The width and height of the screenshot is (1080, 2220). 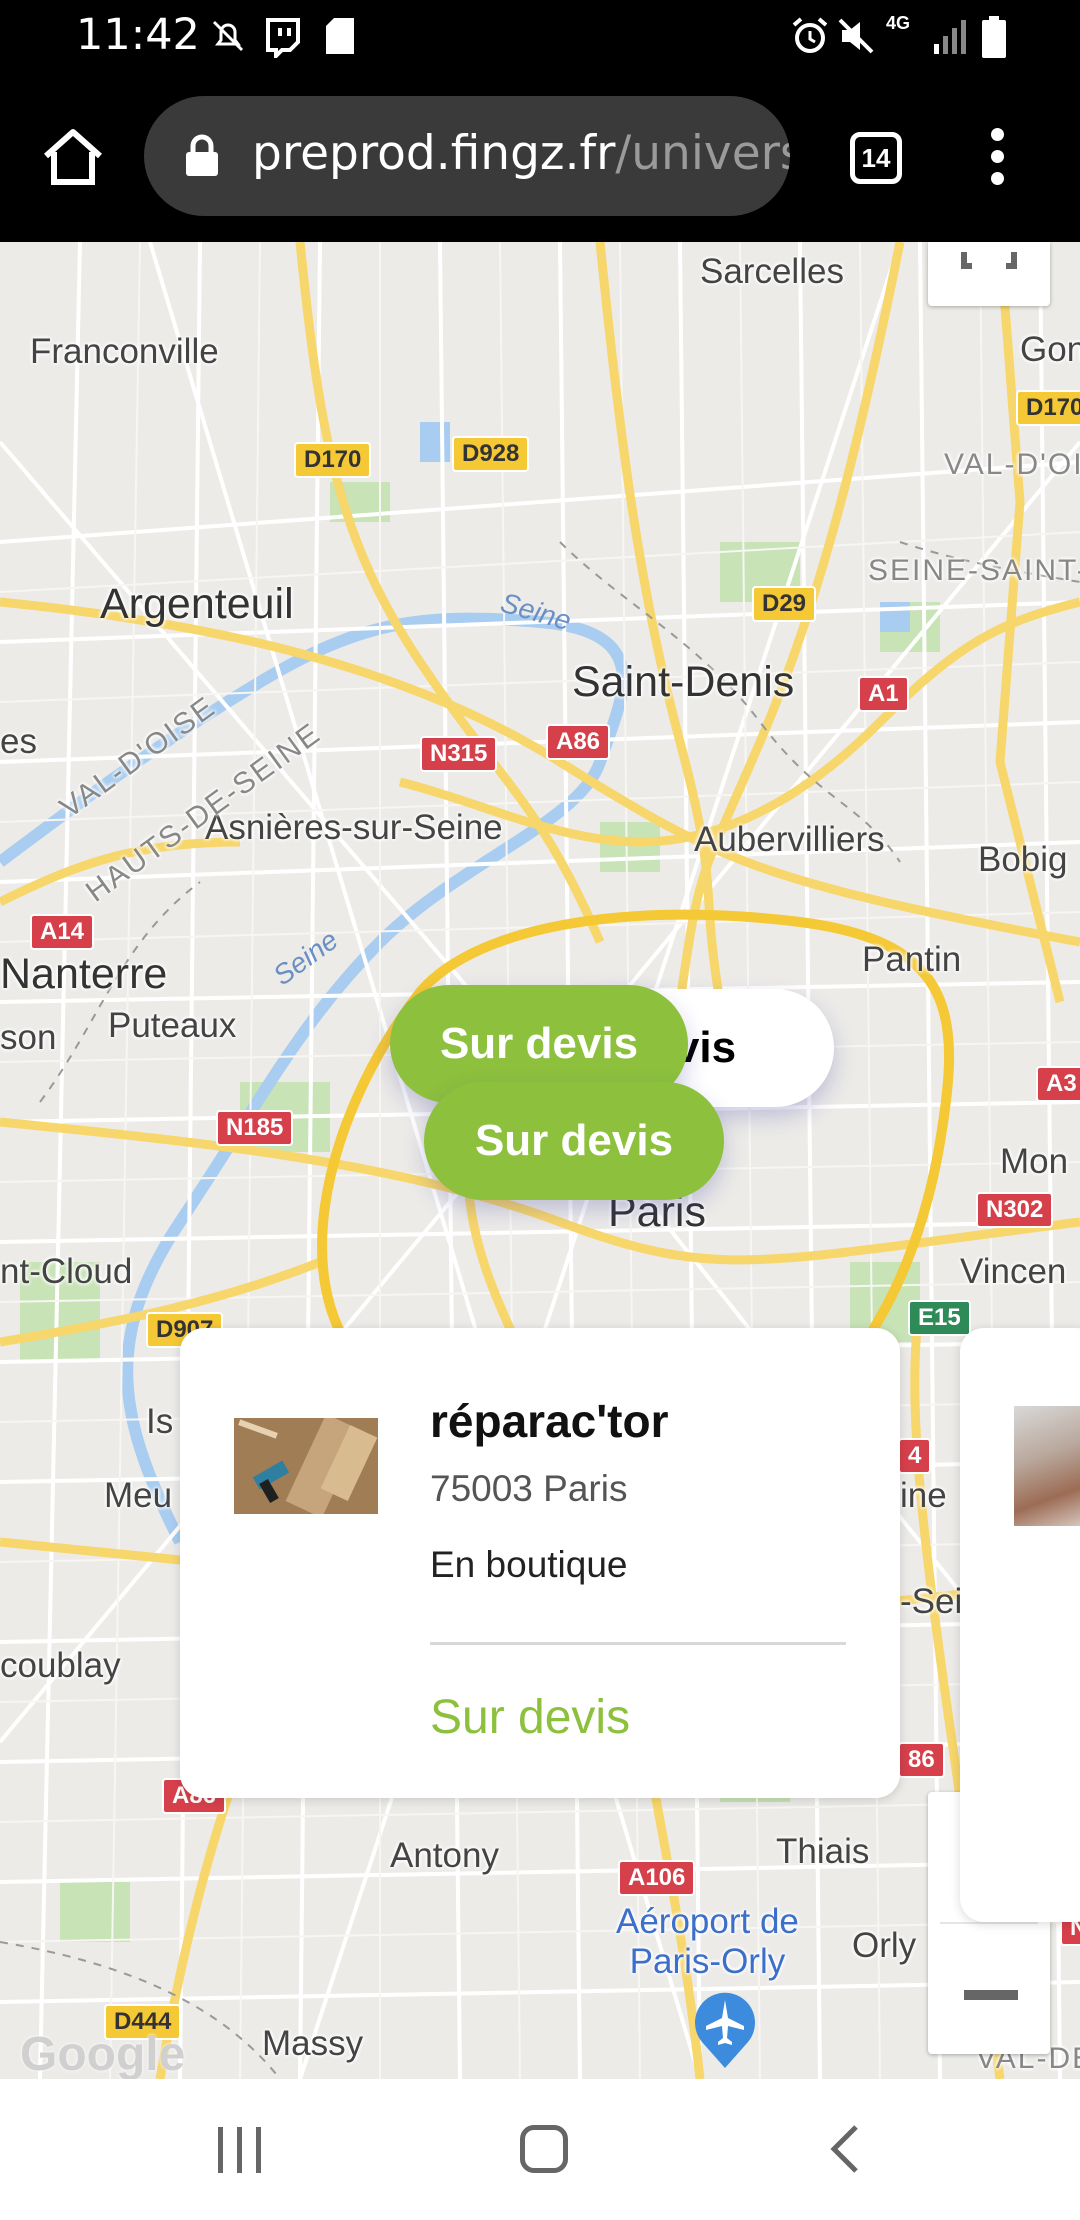 What do you see at coordinates (138, 1495) in the screenshot?
I see `map-label: Meu` at bounding box center [138, 1495].